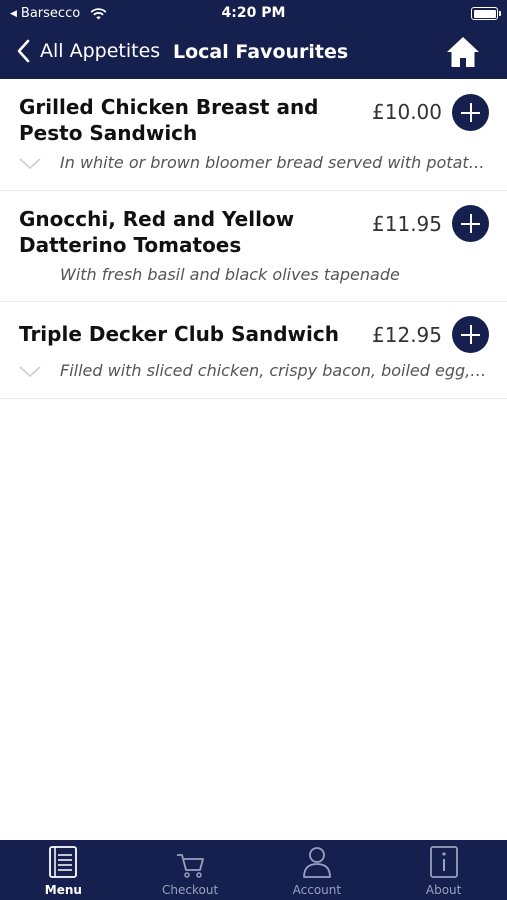 This screenshot has height=900, width=507. I want to click on tab-menu: Menu, so click(63, 870).